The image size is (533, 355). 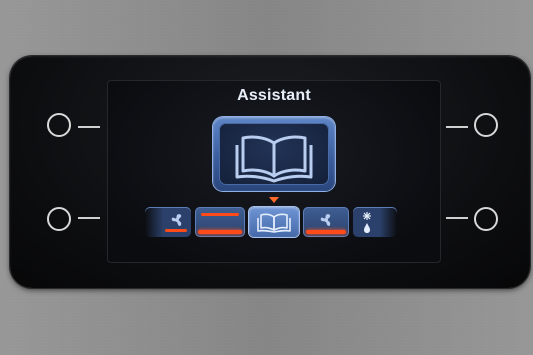 What do you see at coordinates (220, 222) in the screenshot?
I see `mode-heating-bar` at bounding box center [220, 222].